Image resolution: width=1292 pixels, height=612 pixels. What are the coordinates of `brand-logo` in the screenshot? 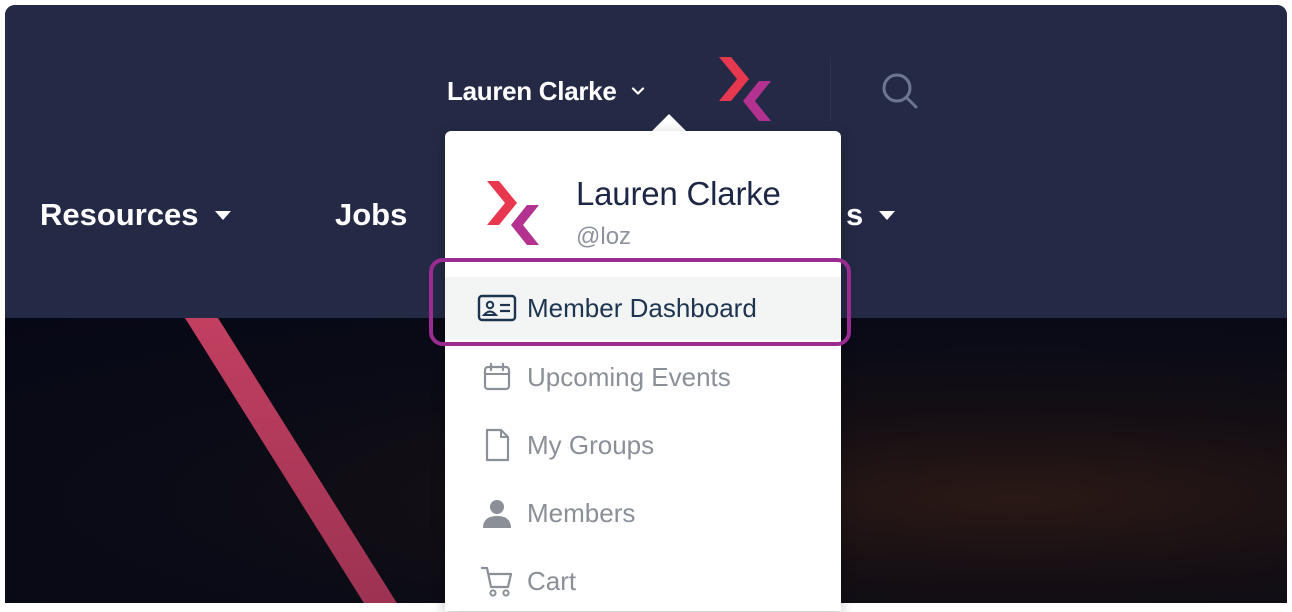 It's located at (743, 88).